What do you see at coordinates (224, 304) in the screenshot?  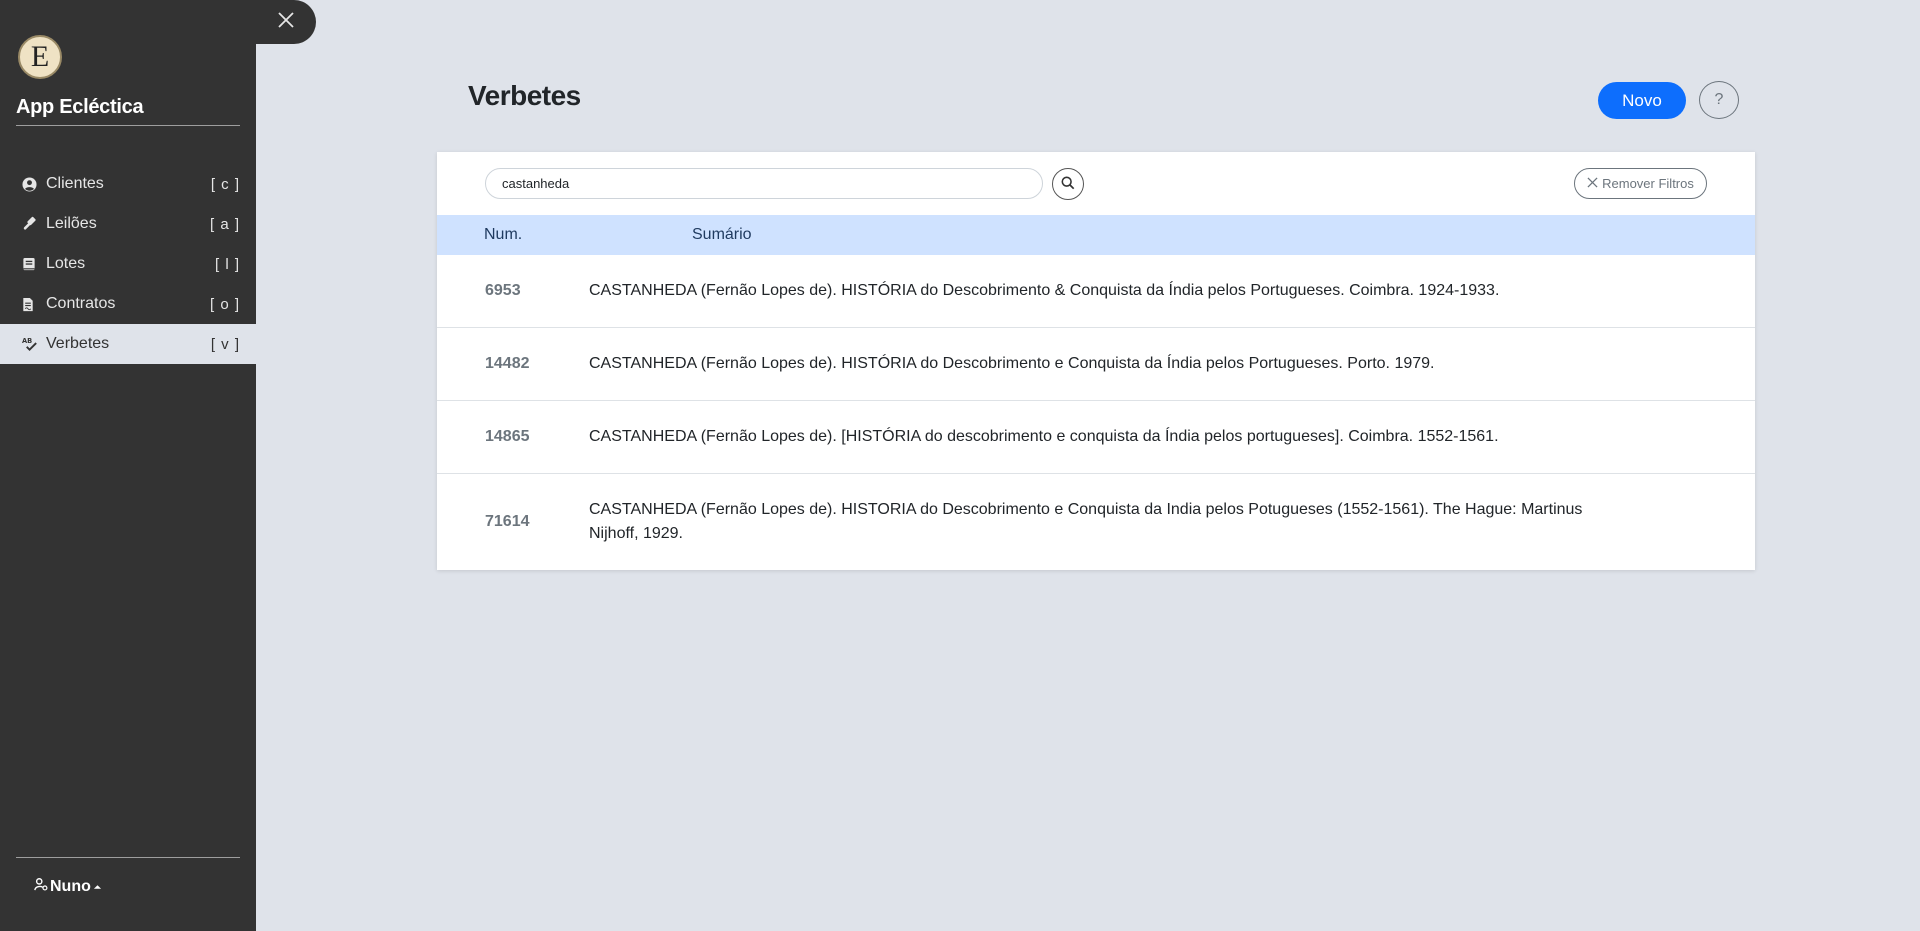 I see `shortcut-key: [ o ]` at bounding box center [224, 304].